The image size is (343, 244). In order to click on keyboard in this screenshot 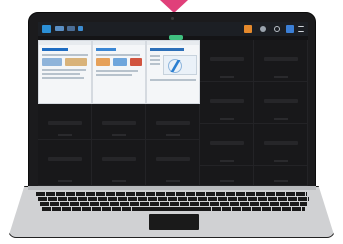, I will do `click(172, 203)`.